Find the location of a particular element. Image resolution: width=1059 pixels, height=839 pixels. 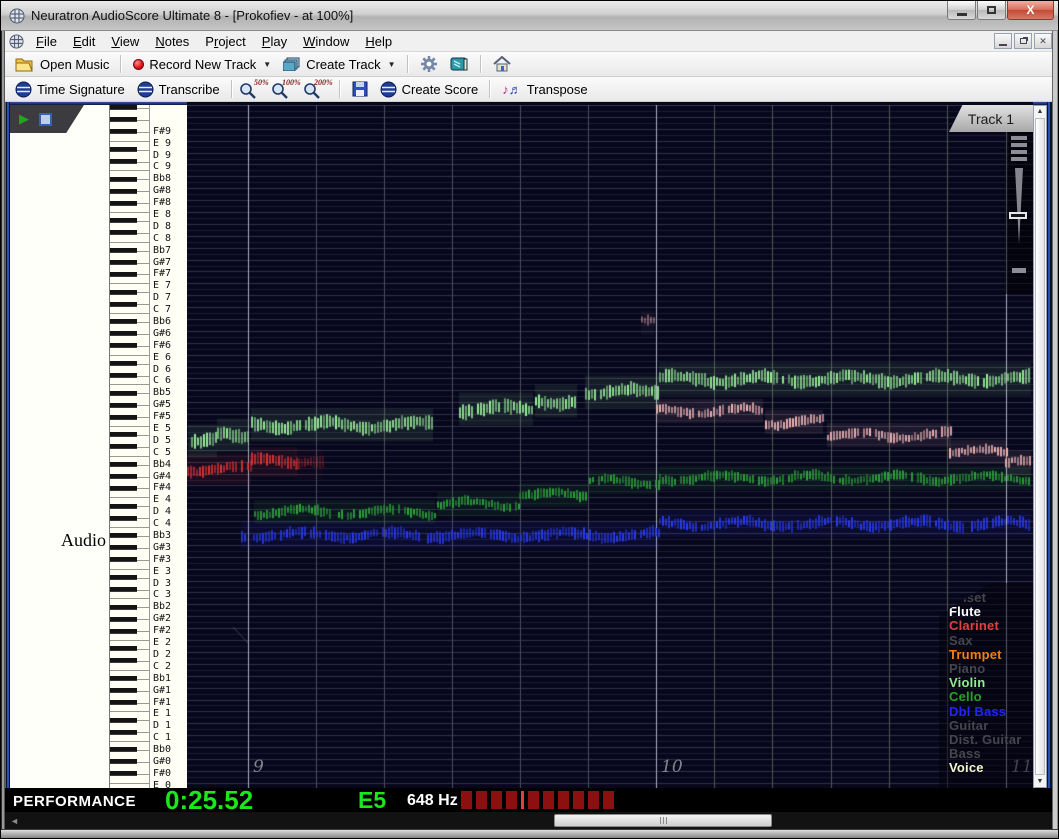

scroll-down-icon: ▼ is located at coordinates (1040, 781).